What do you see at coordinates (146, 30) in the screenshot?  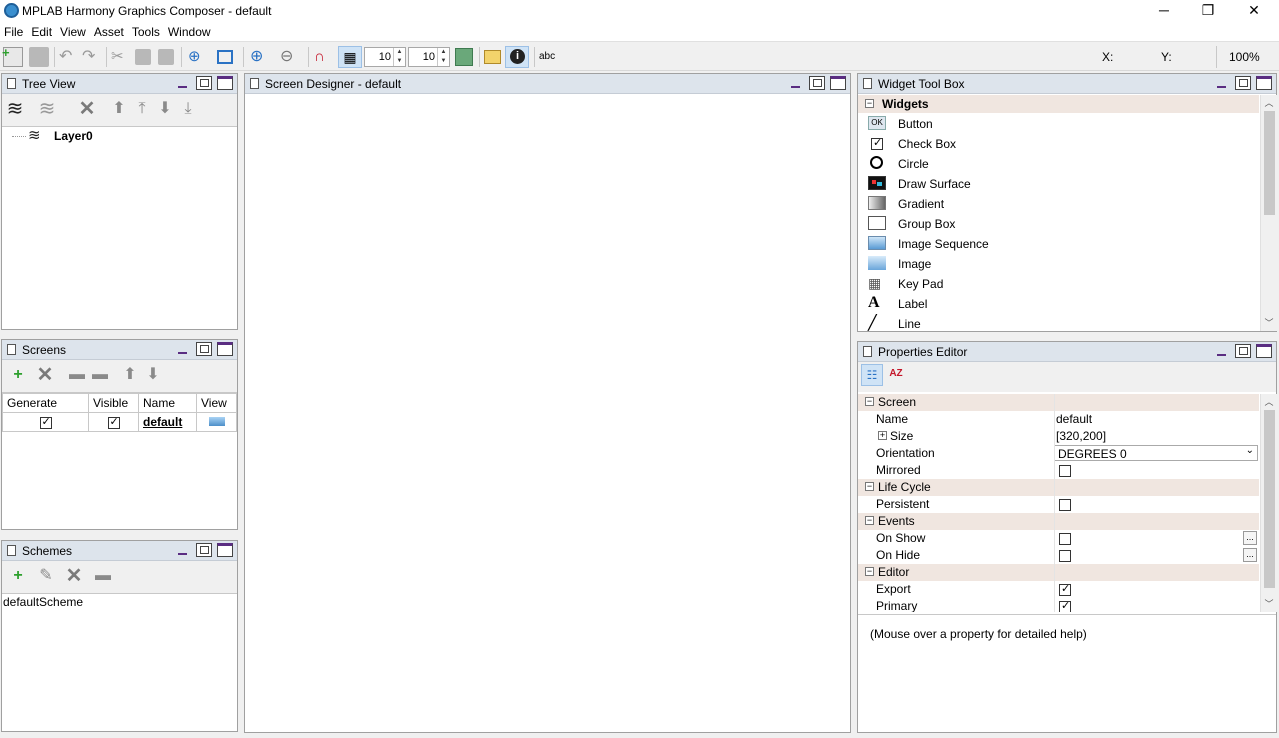 I see `menu-tools: Tools` at bounding box center [146, 30].